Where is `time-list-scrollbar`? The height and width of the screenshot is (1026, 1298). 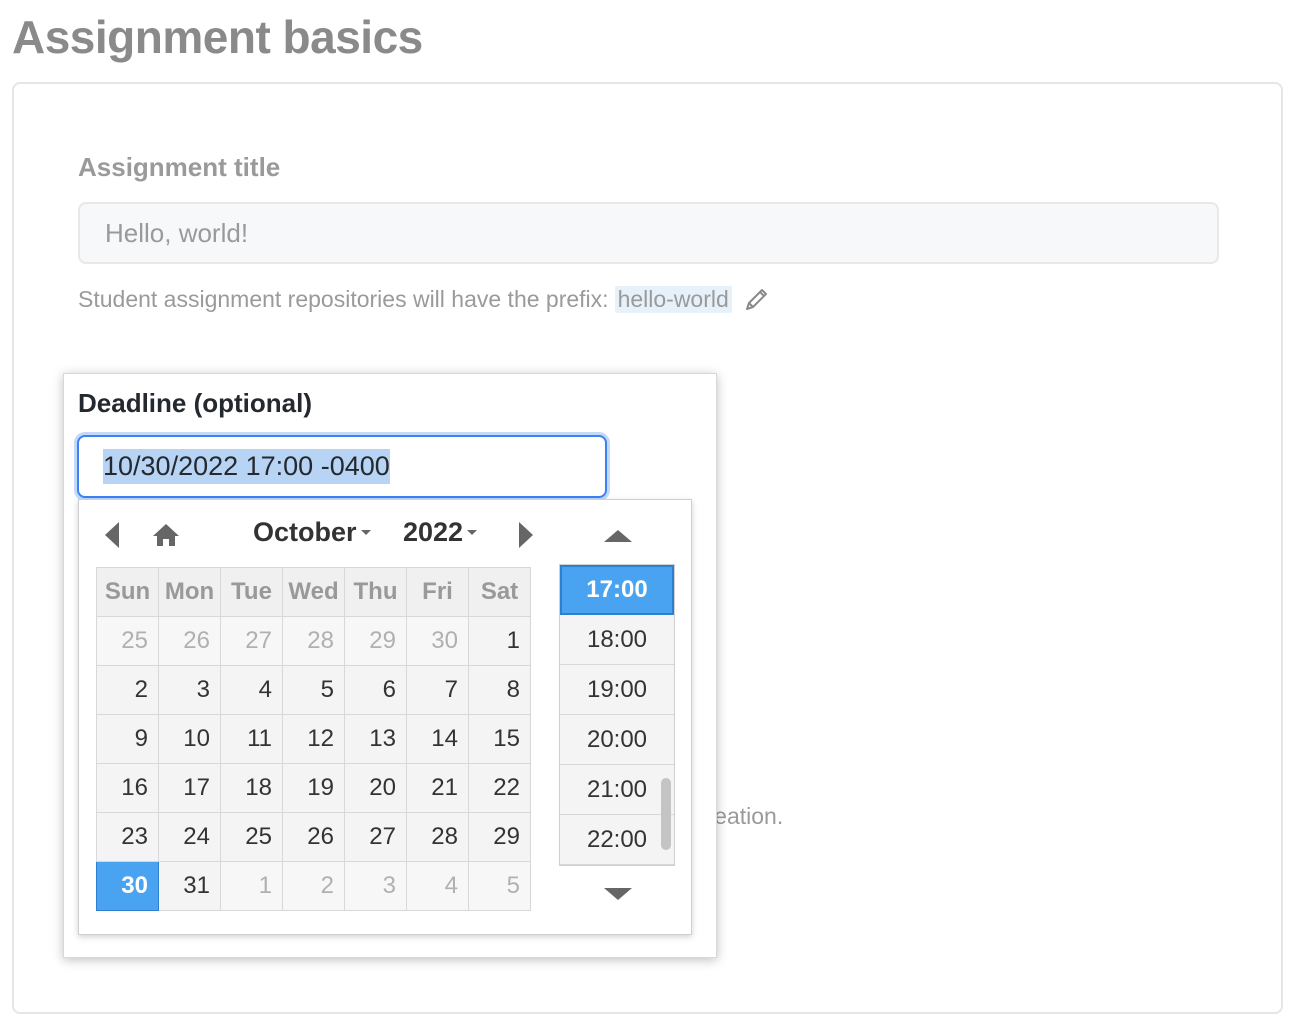
time-list-scrollbar is located at coordinates (666, 814).